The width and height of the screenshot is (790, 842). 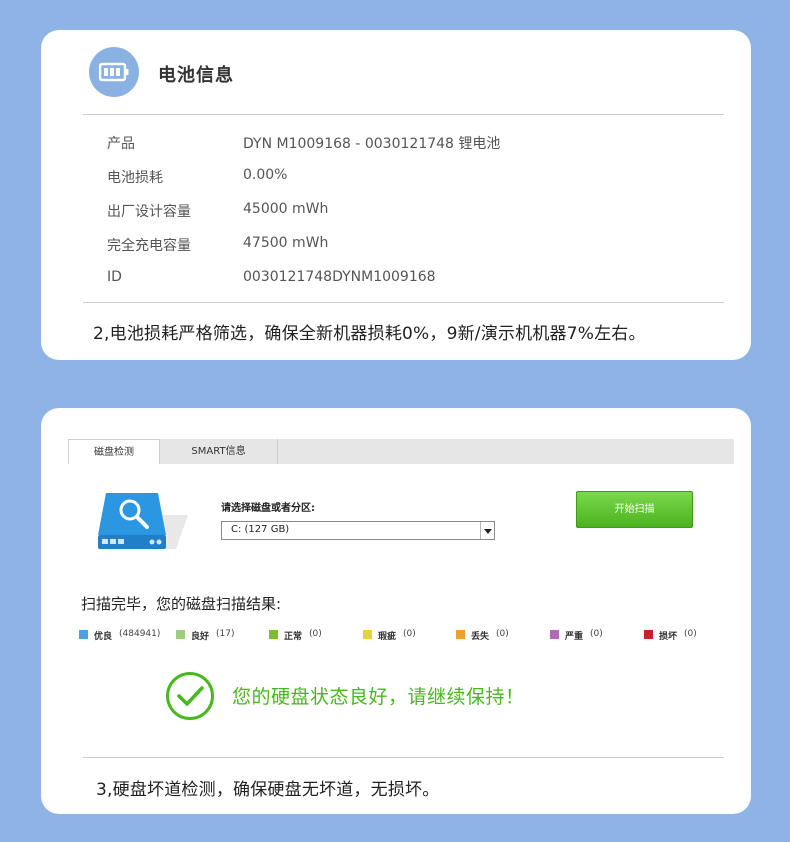 I want to click on legend-name: 优良, so click(x=103, y=637).